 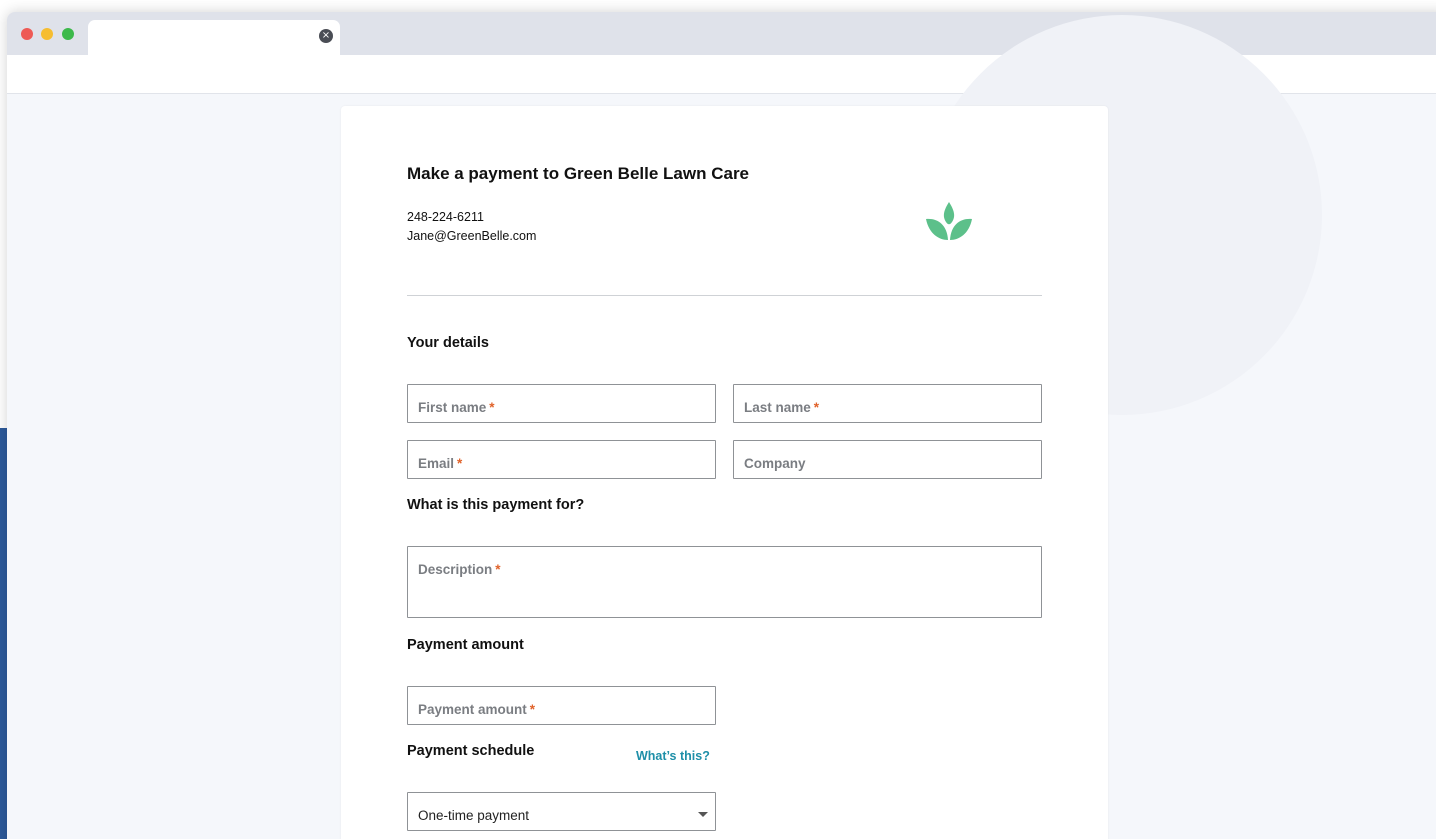 I want to click on last-name-label: Last name *, so click(x=782, y=407).